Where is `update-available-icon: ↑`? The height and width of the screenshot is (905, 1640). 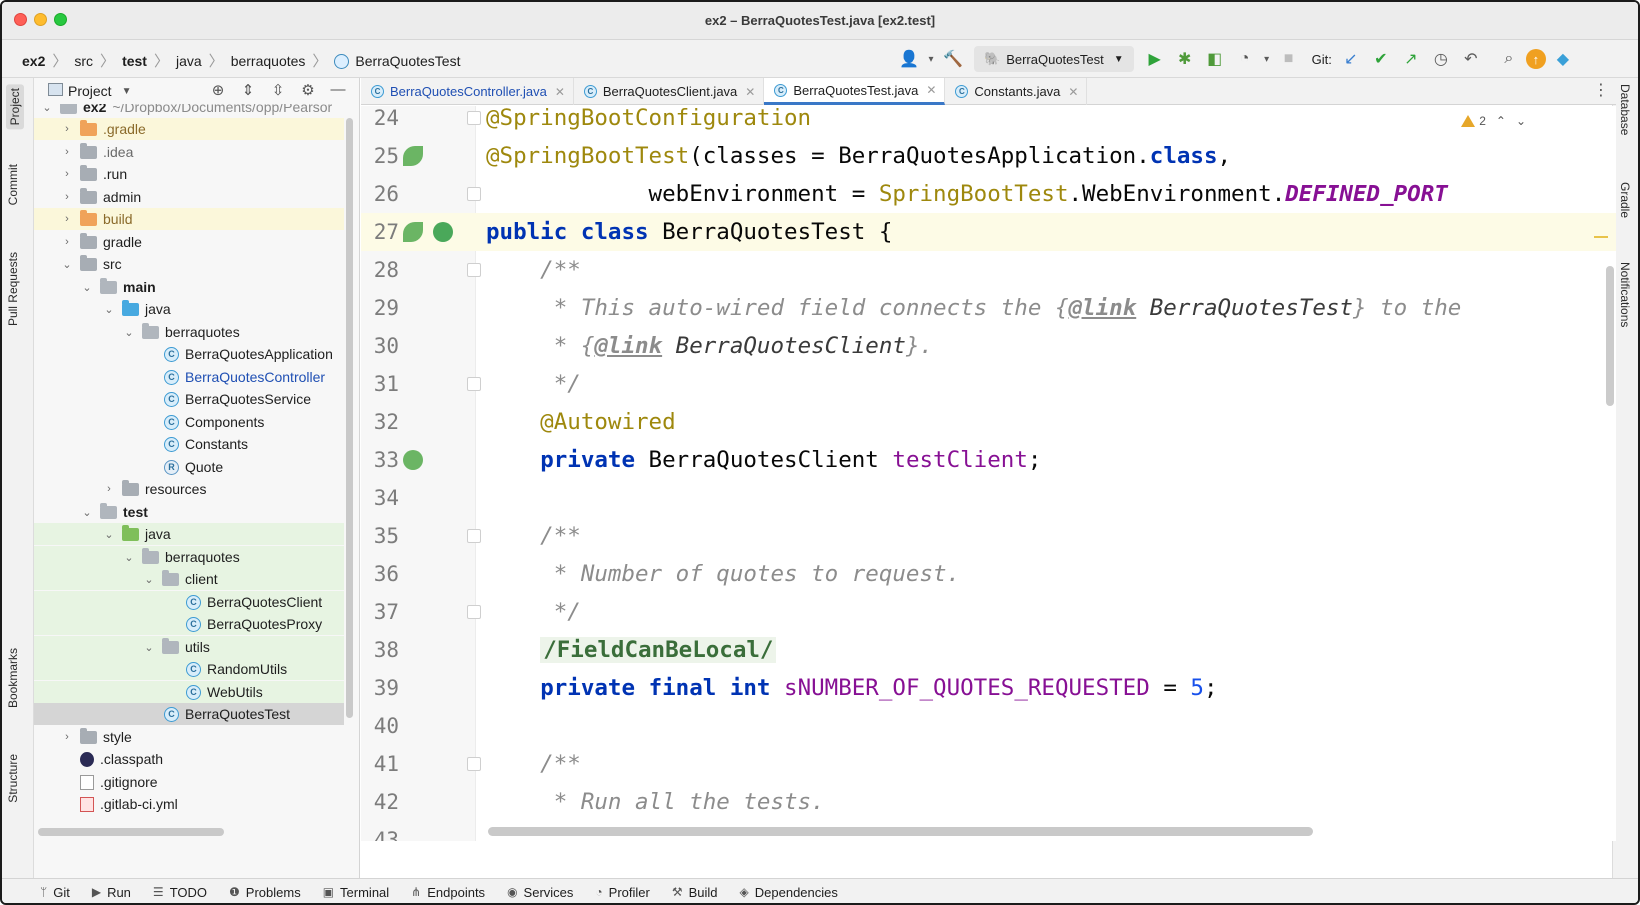 update-available-icon: ↑ is located at coordinates (1535, 59).